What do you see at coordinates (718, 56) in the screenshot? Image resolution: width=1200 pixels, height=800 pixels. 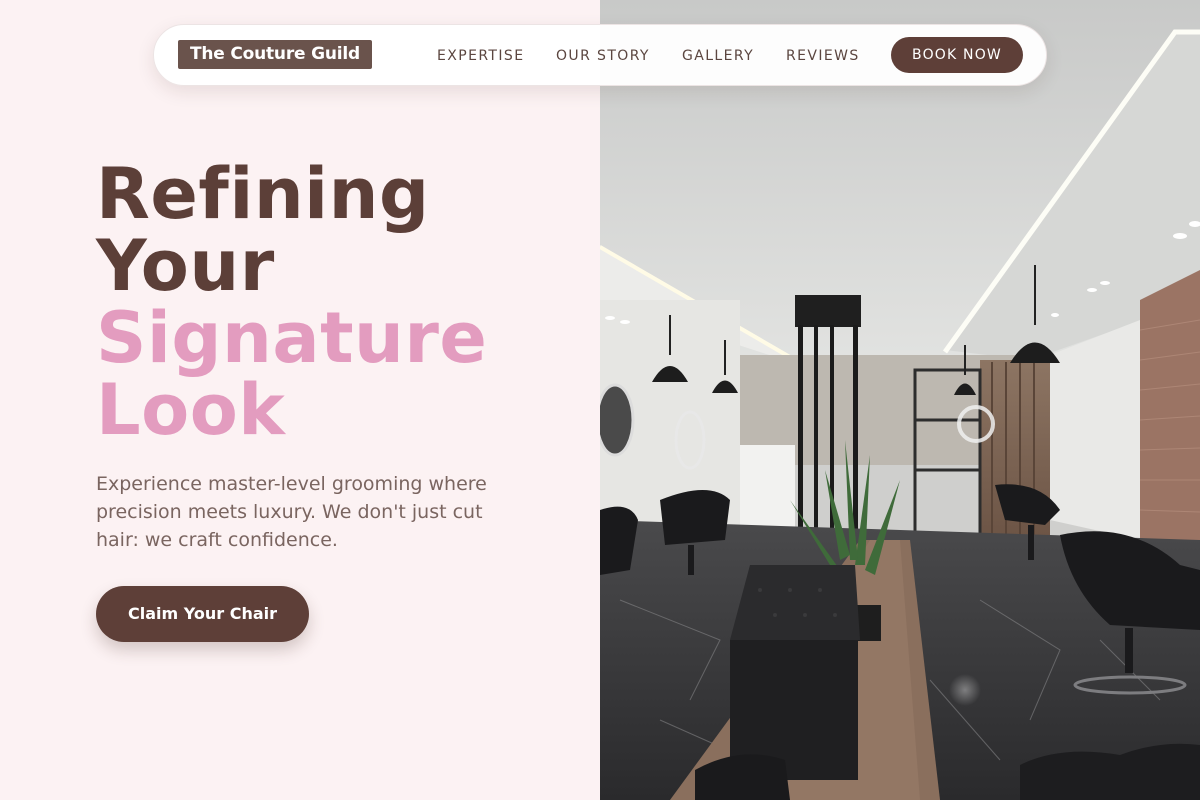 I see `nav-link-gallery: GALLERY` at bounding box center [718, 56].